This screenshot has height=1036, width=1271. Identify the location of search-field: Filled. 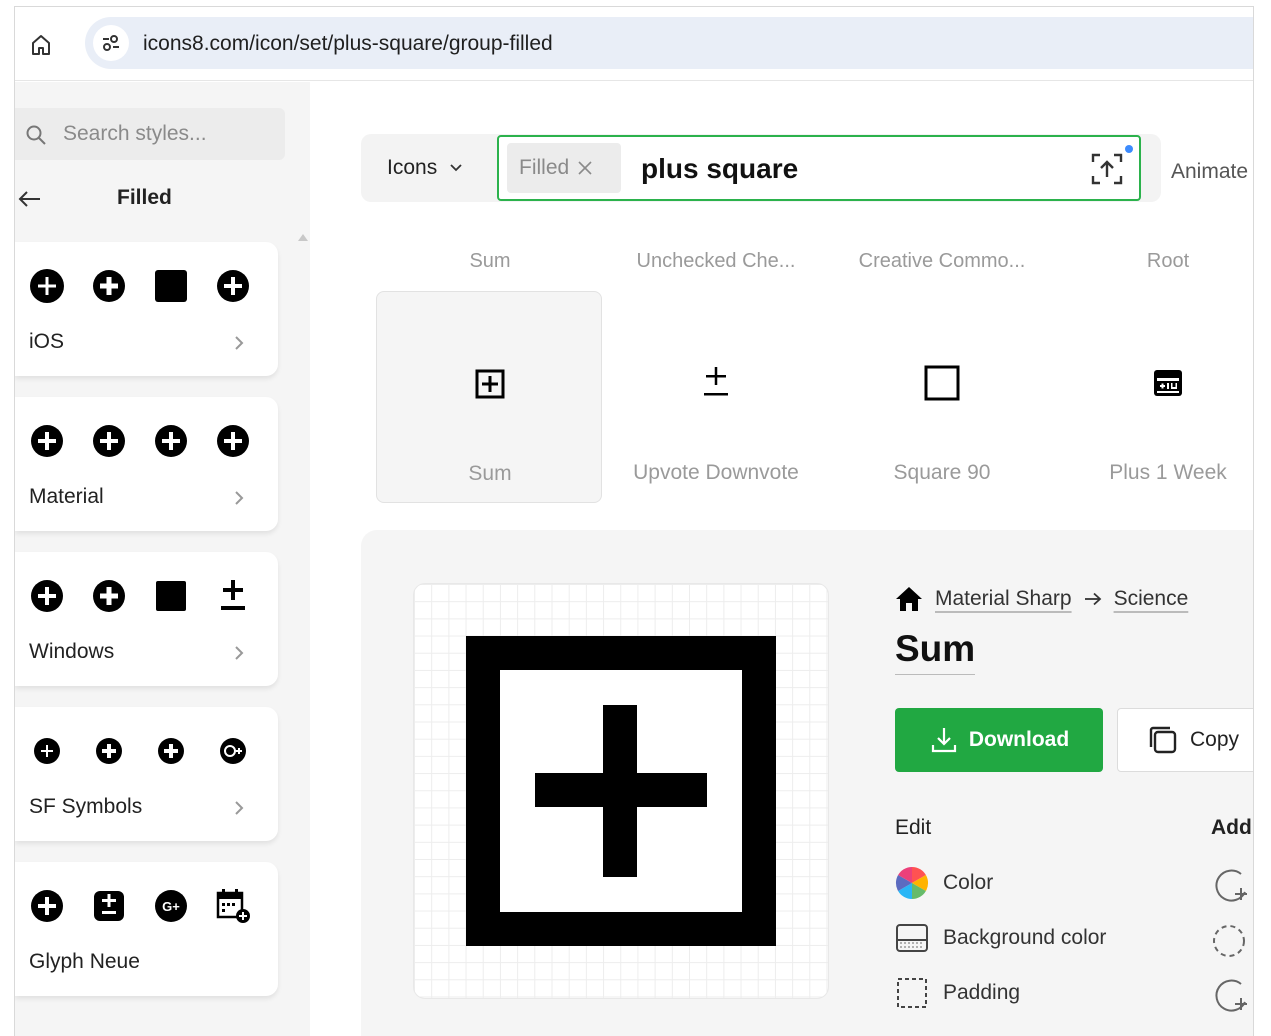
(819, 168).